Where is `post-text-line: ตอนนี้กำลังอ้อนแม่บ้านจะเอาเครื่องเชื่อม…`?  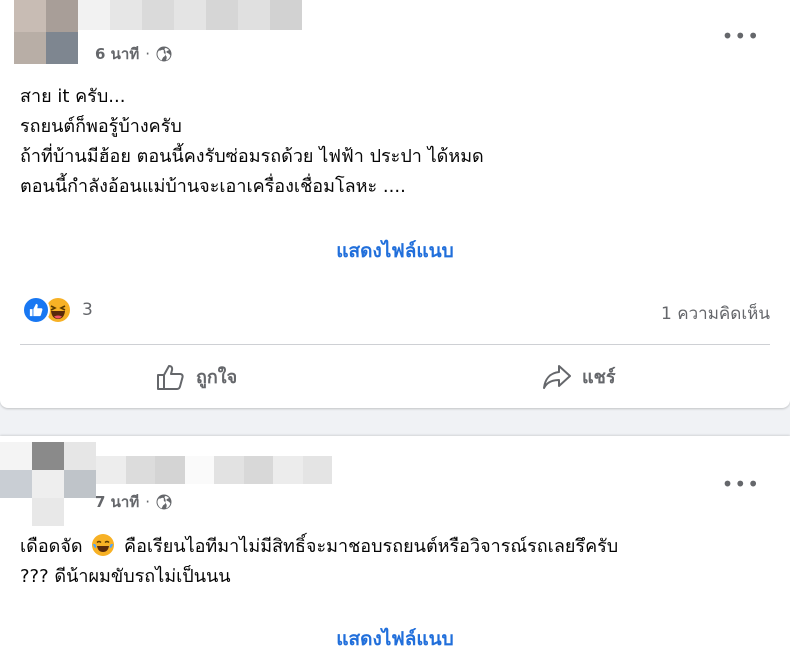 post-text-line: ตอนนี้กำลังอ้อนแม่บ้านจะเอาเครื่องเชื่อม… is located at coordinates (213, 186).